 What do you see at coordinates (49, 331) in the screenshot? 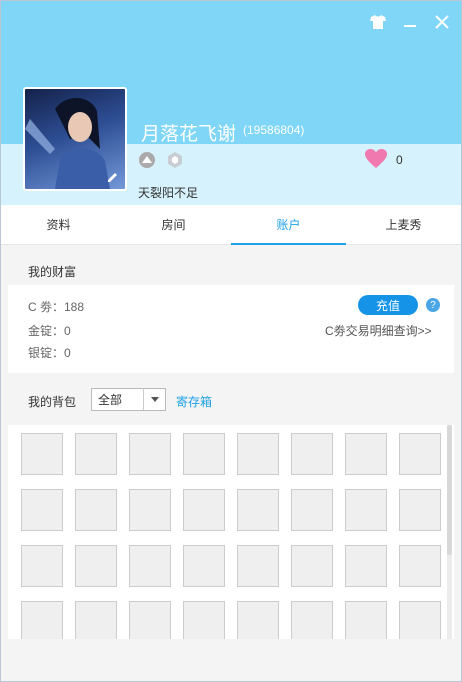
I see `gold-balance: 金锭：0` at bounding box center [49, 331].